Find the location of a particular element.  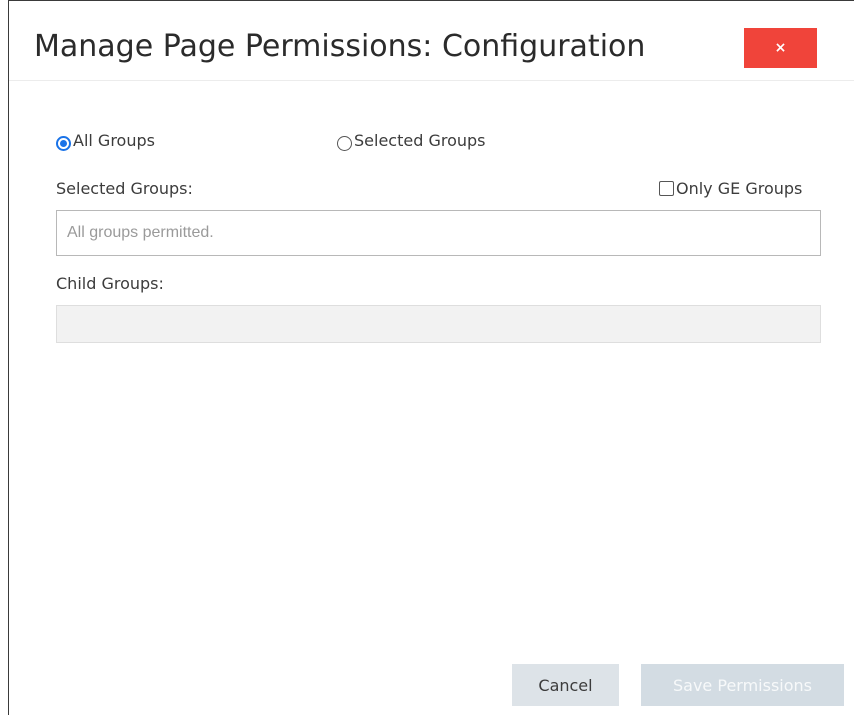

cancel-button: Cancel is located at coordinates (565, 685).